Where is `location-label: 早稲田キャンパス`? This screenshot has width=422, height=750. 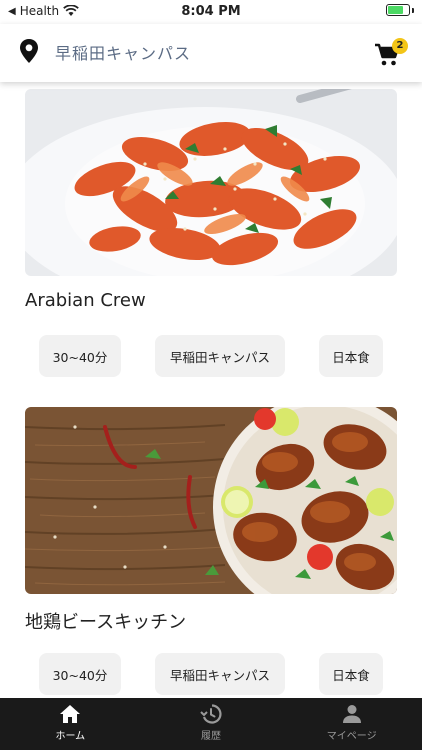
location-label: 早稲田キャンパス is located at coordinates (123, 52).